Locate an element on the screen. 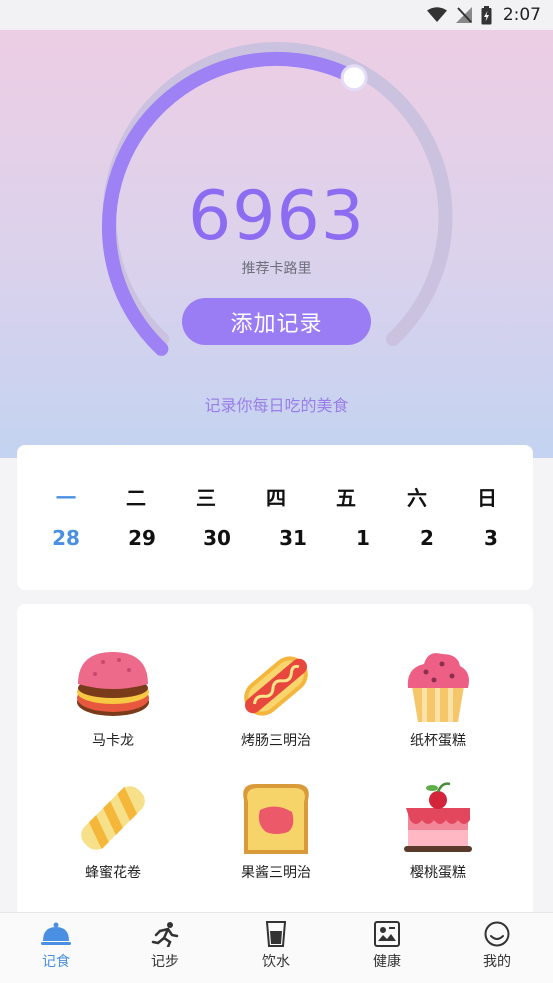  date-cell: 28 is located at coordinates (66, 538).